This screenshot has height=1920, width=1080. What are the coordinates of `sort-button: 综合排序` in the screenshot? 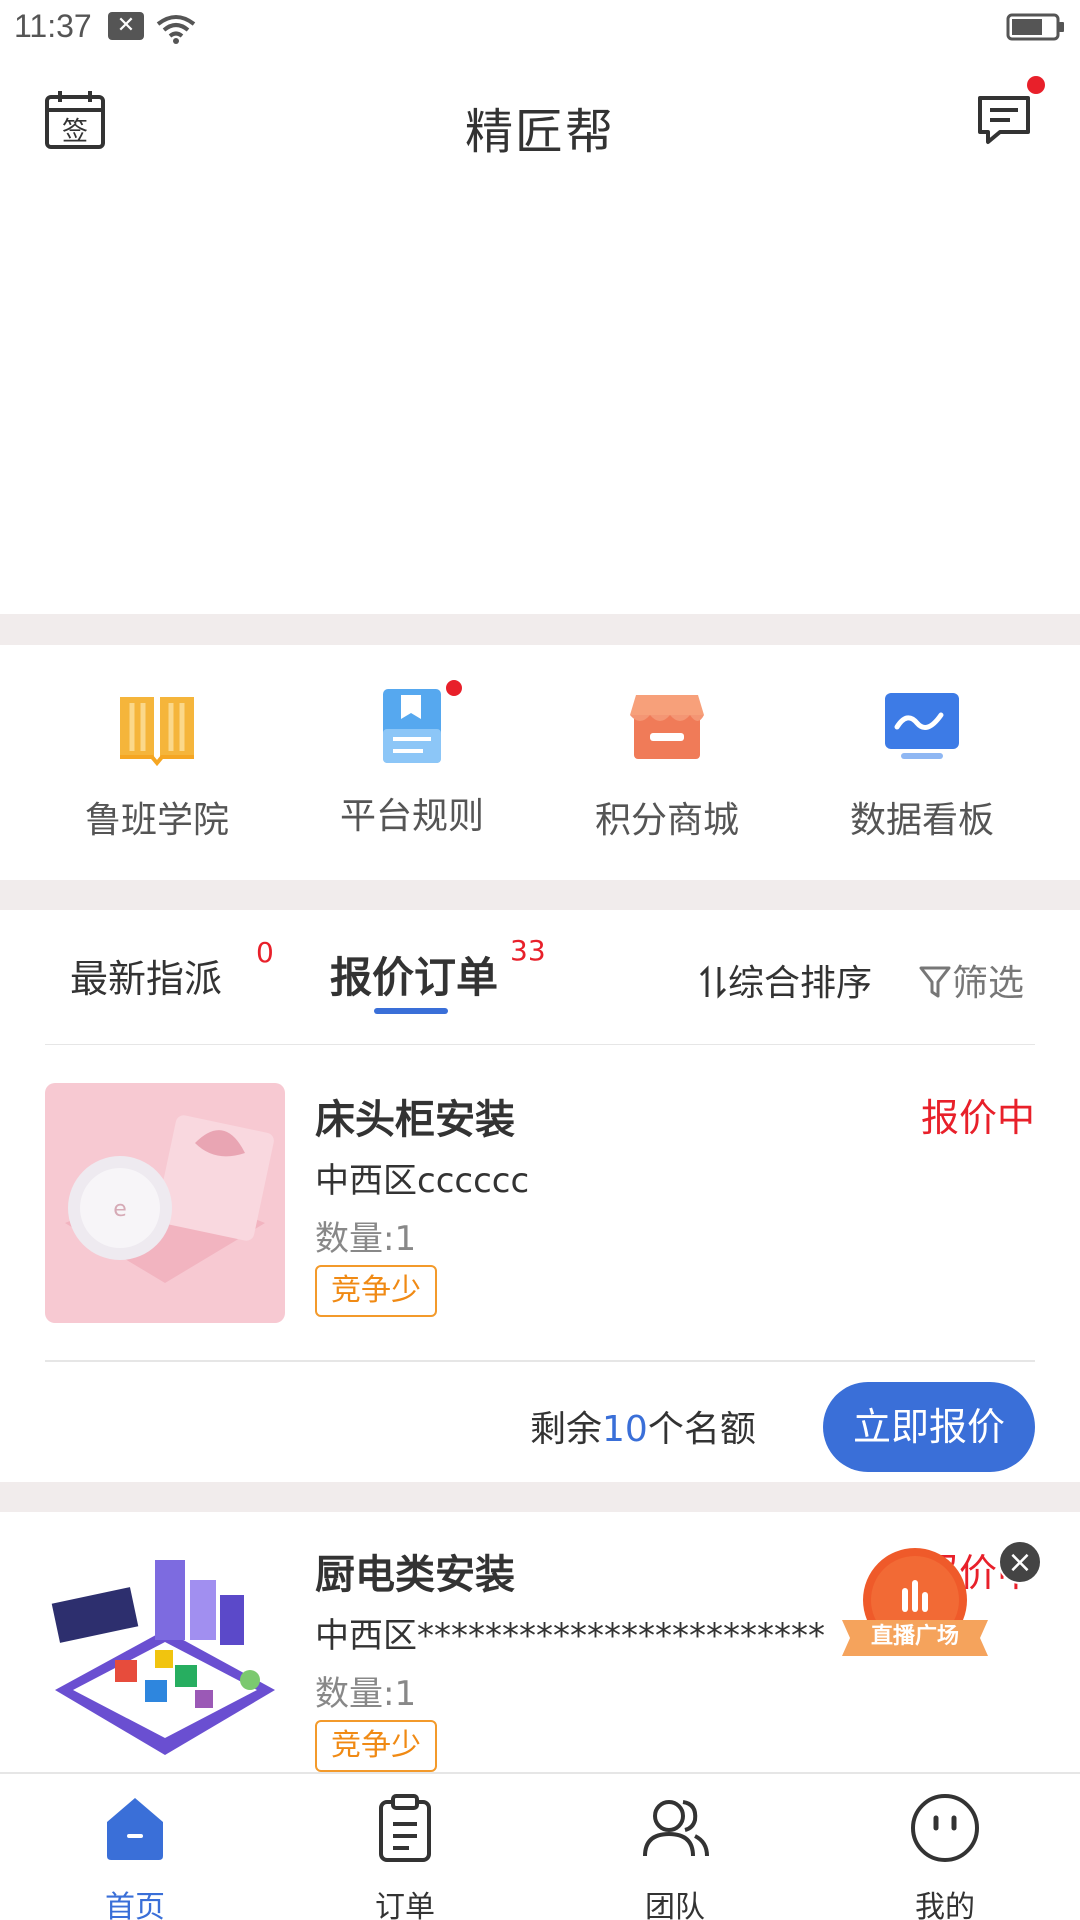 It's located at (785, 980).